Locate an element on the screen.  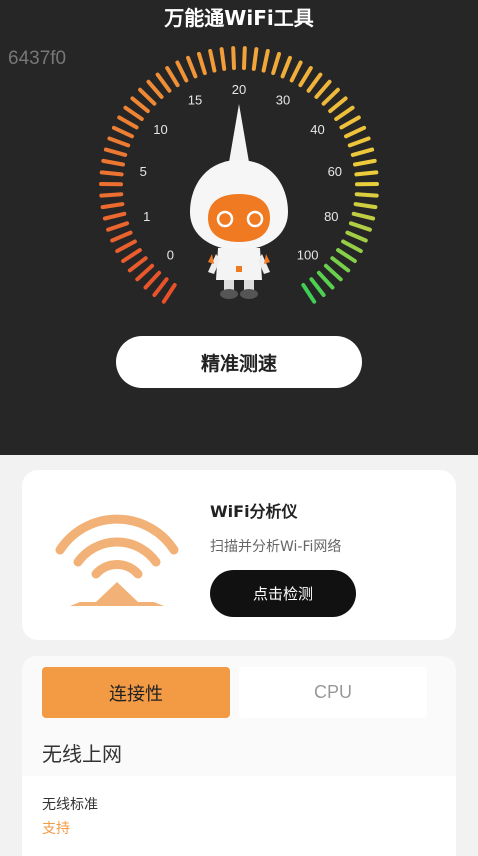
gauge-label: 80 is located at coordinates (331, 216).